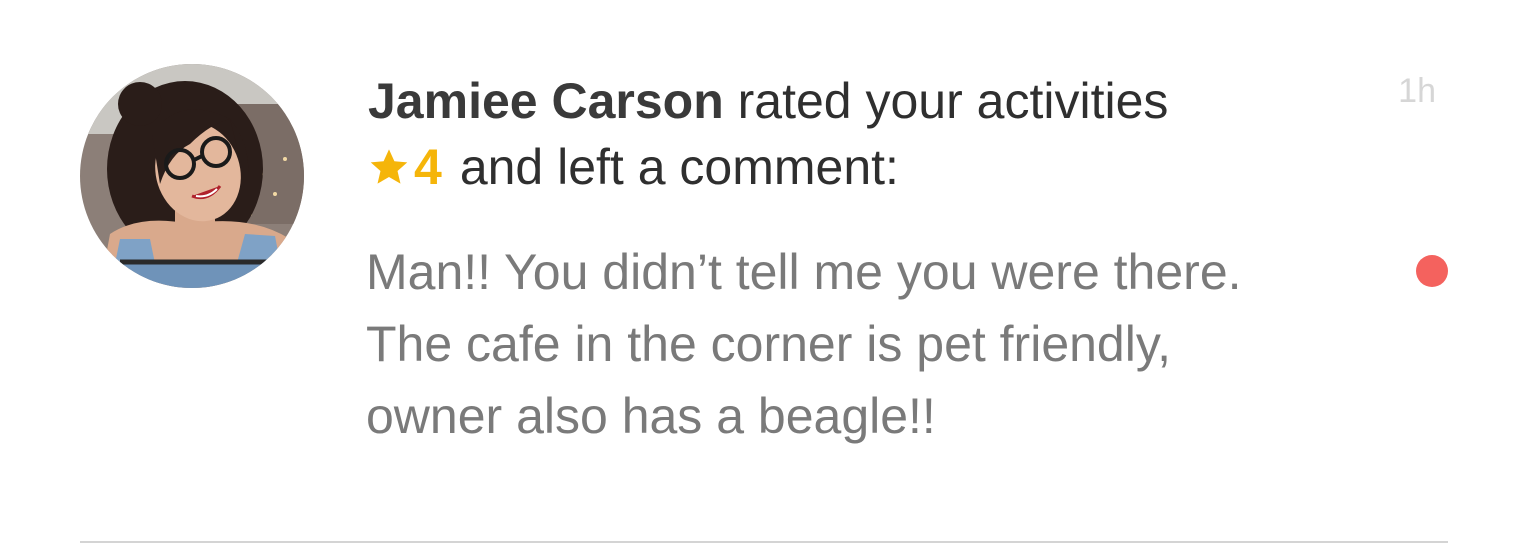 The height and width of the screenshot is (544, 1528). I want to click on star-icon, so click(389, 171).